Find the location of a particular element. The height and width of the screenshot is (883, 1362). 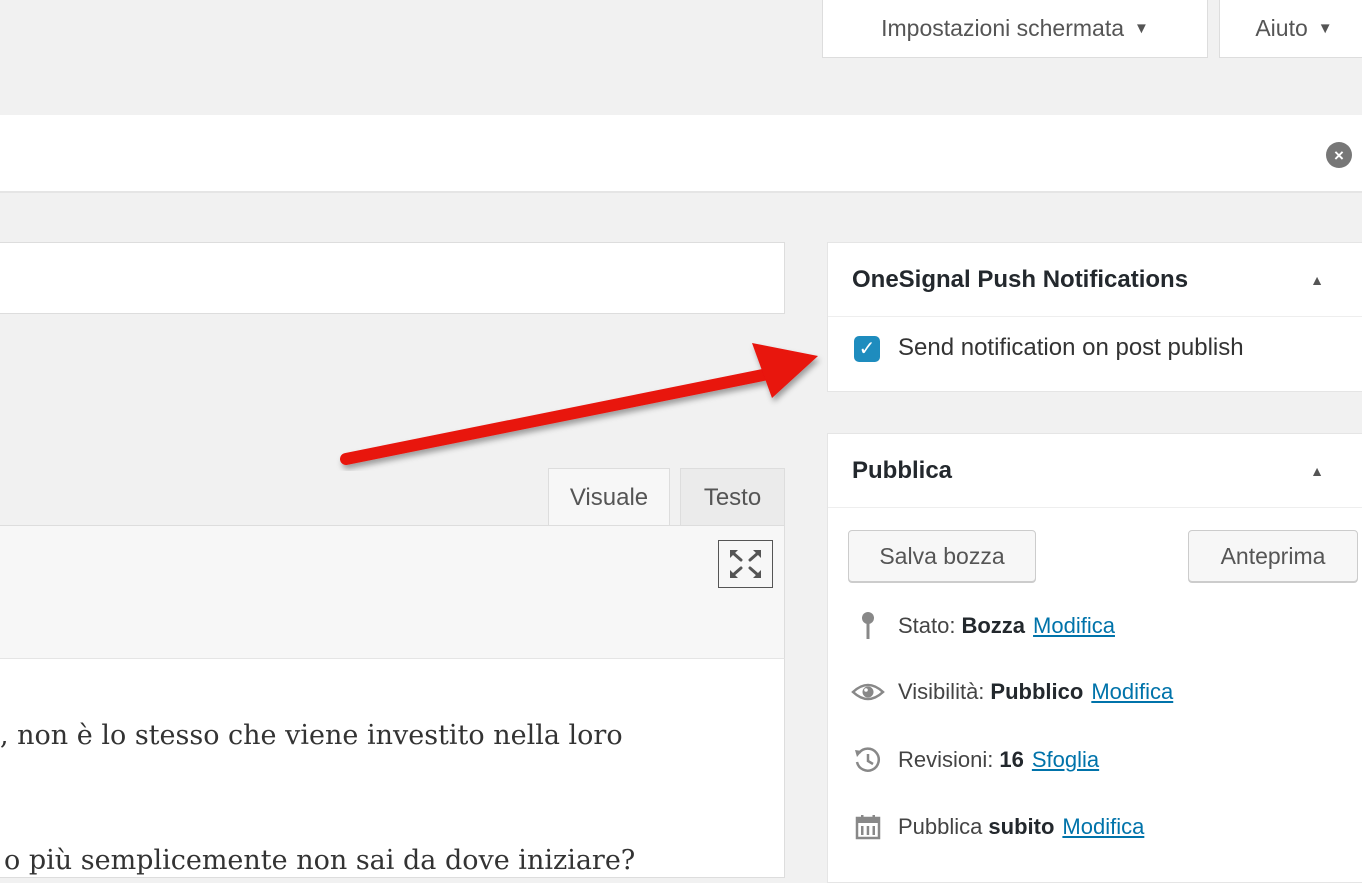

publish-header: Pubblica ▲ is located at coordinates (1095, 471).